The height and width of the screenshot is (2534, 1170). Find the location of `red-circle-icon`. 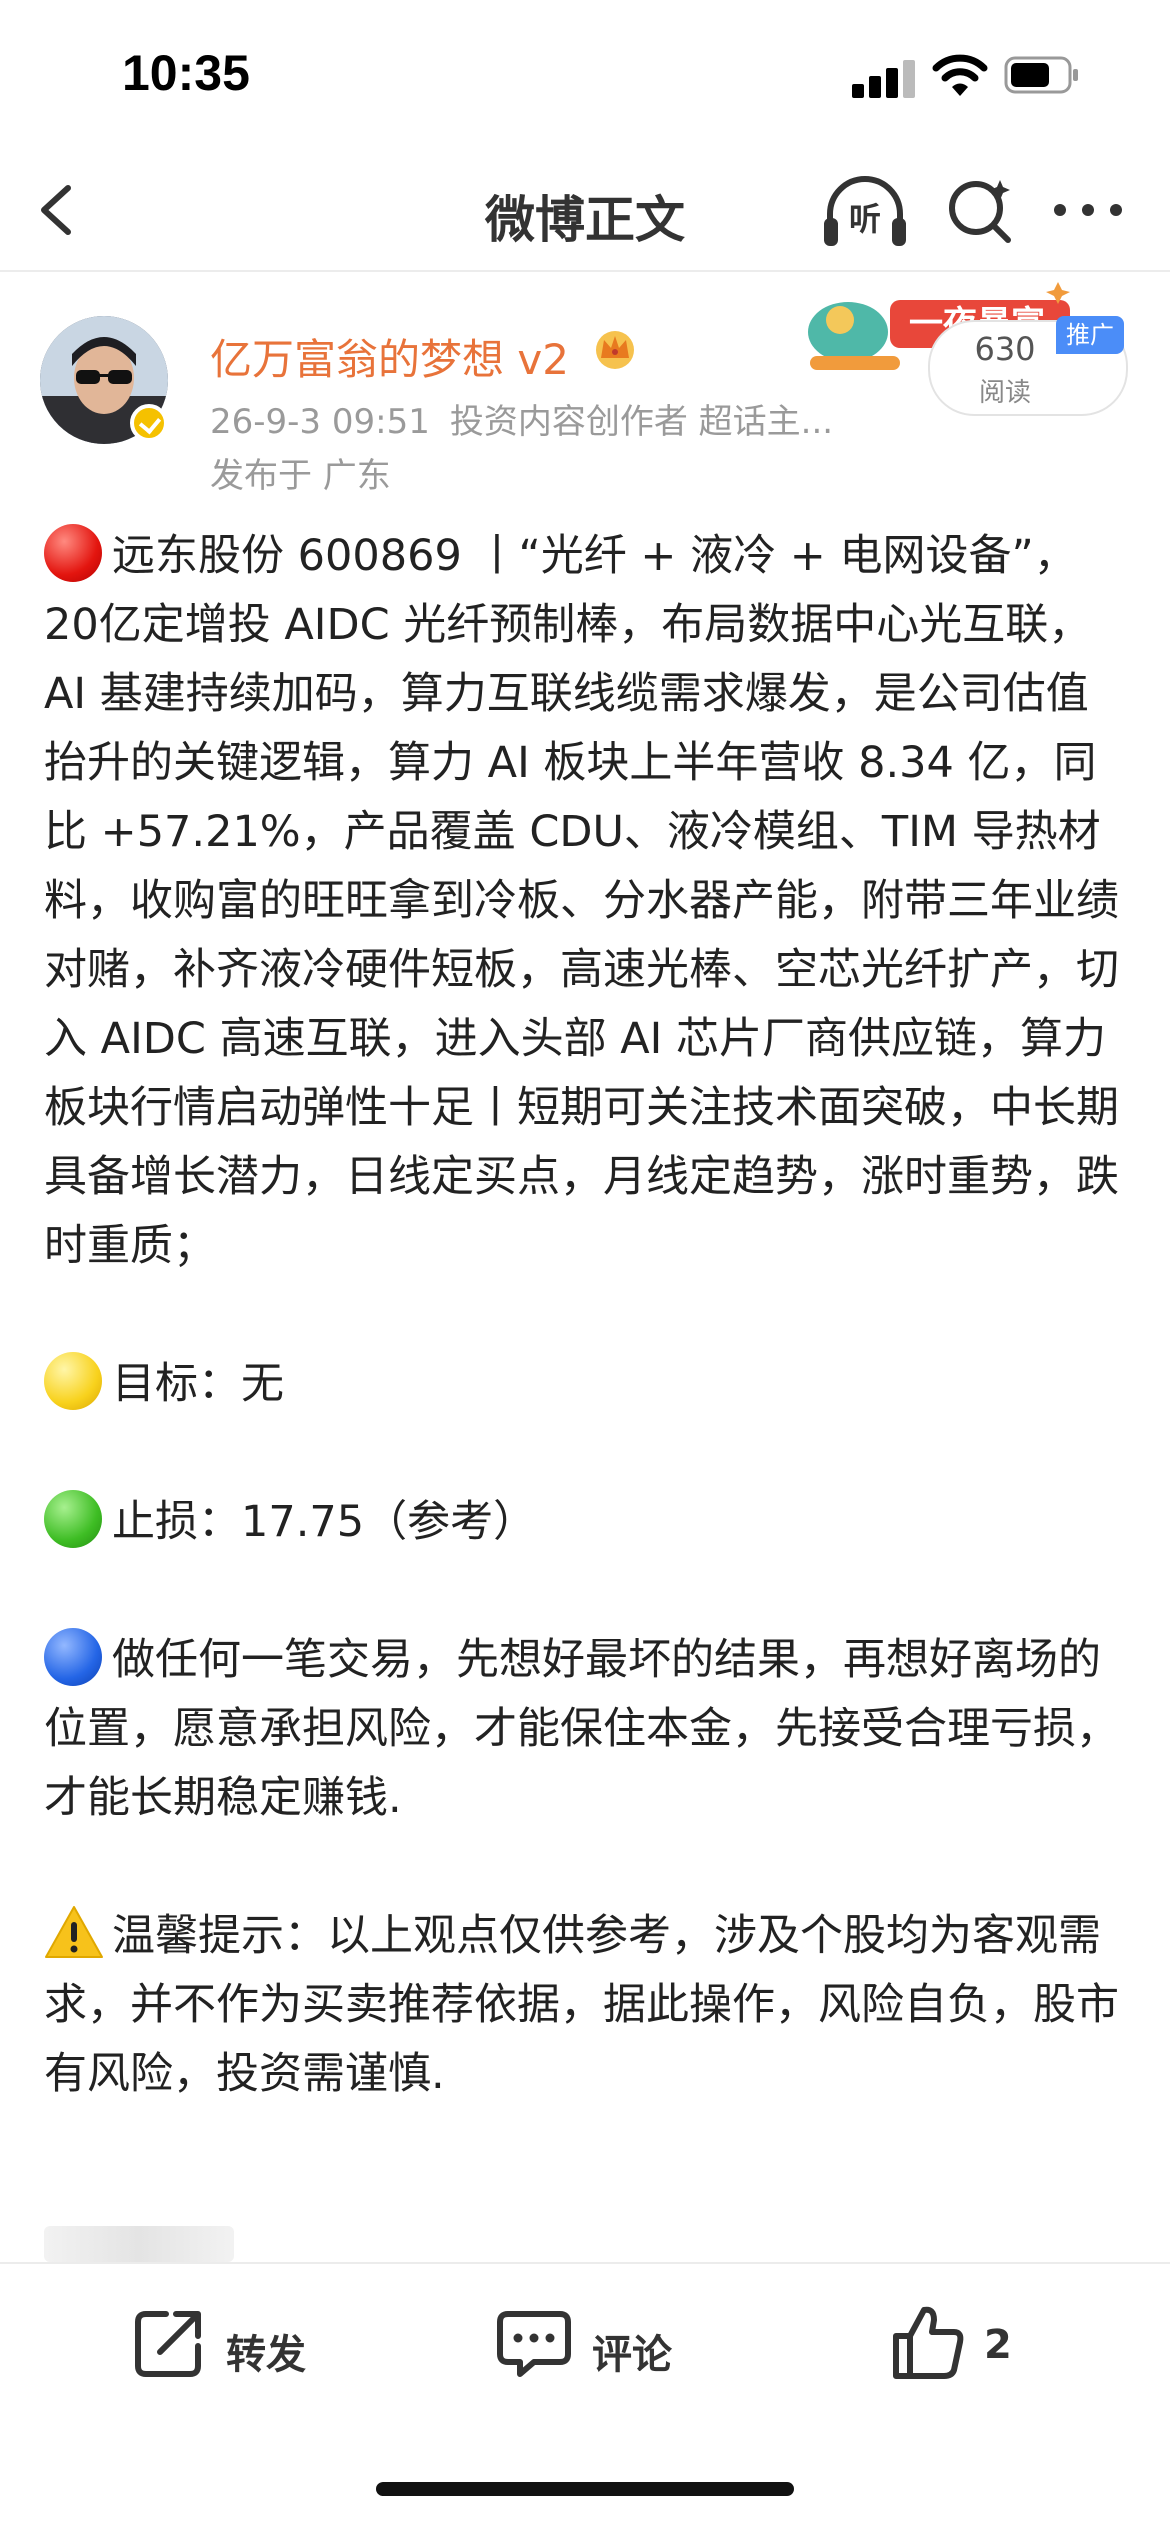

red-circle-icon is located at coordinates (73, 553).